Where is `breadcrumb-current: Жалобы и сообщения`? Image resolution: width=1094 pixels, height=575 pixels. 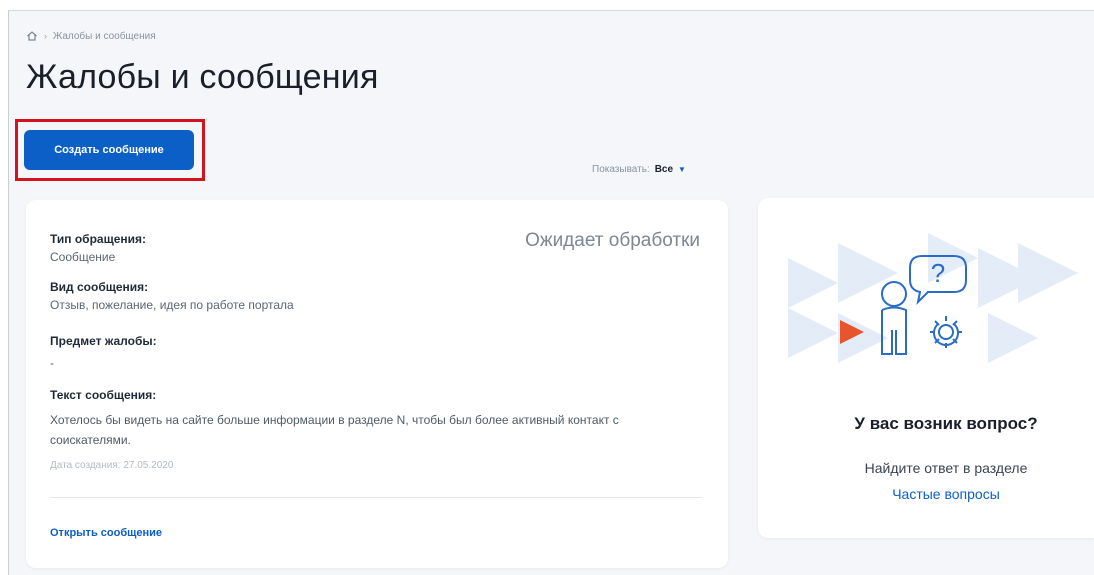 breadcrumb-current: Жалобы и сообщения is located at coordinates (104, 36).